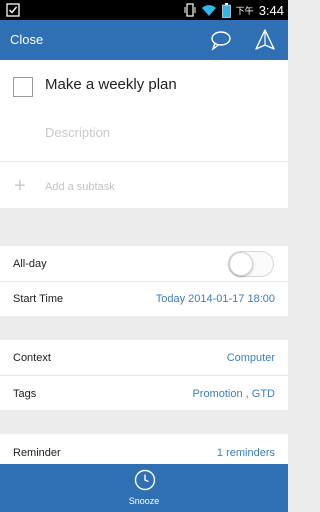  I want to click on task-complete-checkbox, so click(23, 87).